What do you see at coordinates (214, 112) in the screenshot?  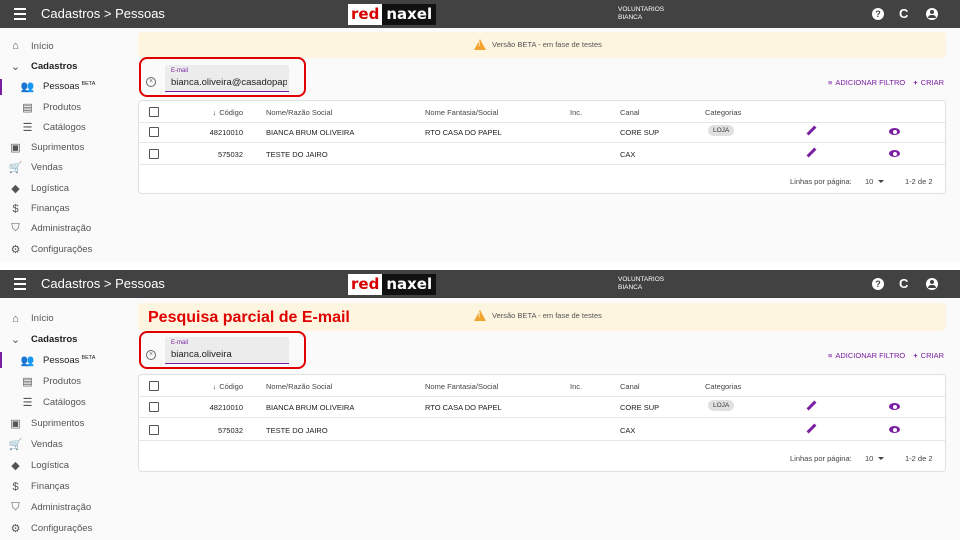 I see `sort-arrow-icon: ↓` at bounding box center [214, 112].